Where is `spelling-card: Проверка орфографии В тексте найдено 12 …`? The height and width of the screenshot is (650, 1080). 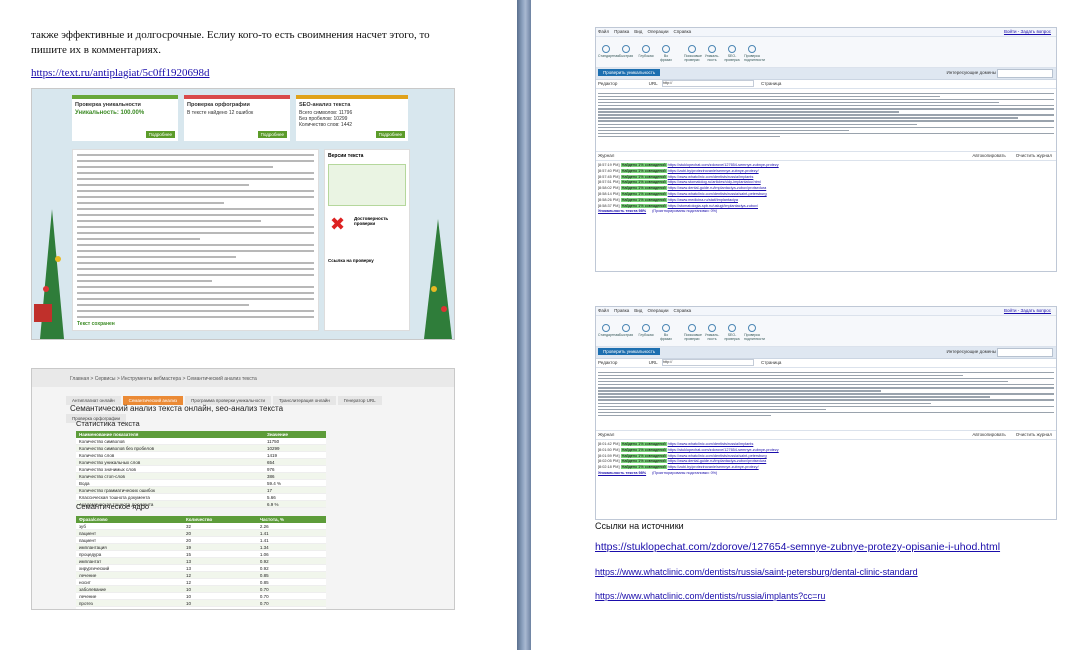 spelling-card: Проверка орфографии В тексте найдено 12 … is located at coordinates (237, 118).